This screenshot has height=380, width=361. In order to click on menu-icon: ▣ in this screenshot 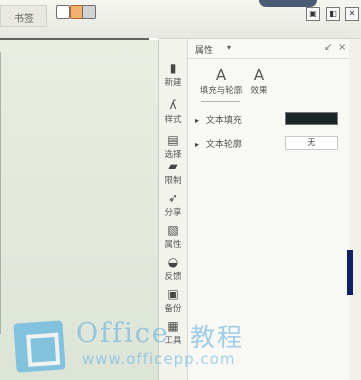, I will do `click(313, 14)`.